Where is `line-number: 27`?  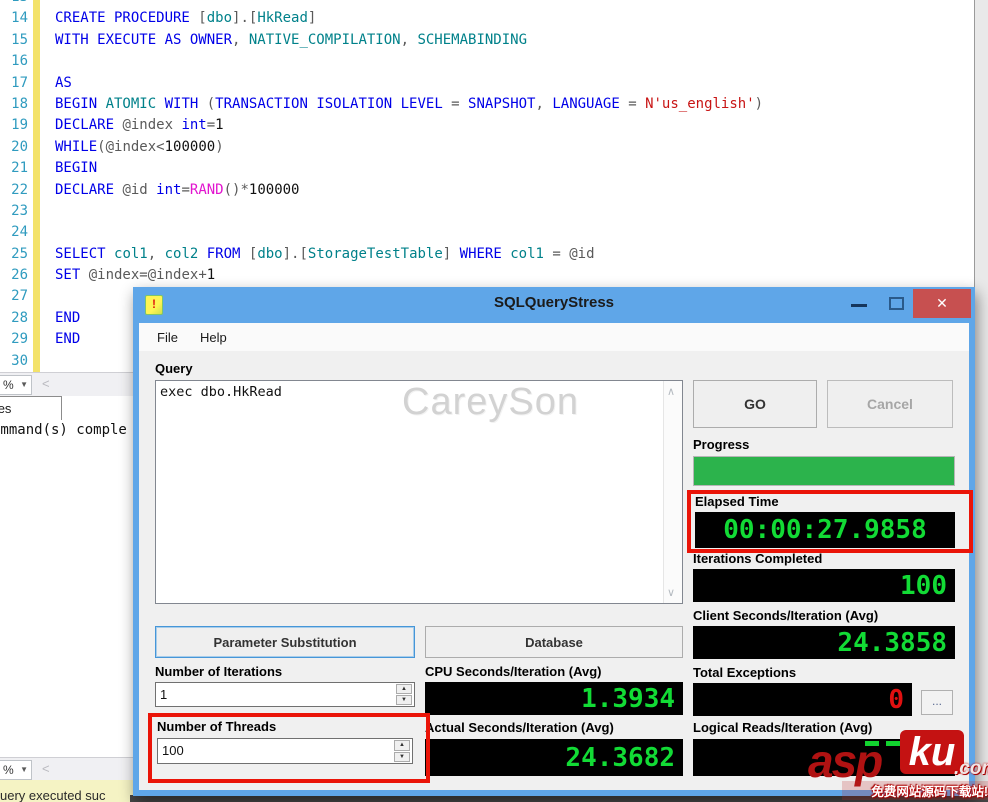
line-number: 27 is located at coordinates (19, 296).